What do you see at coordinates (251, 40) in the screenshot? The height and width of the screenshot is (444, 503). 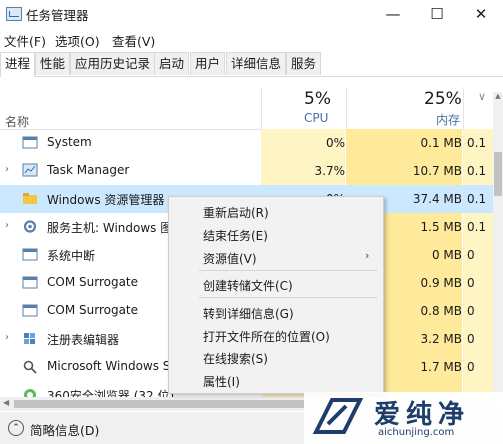 I see `menu-bar: 文件(F) 选项(O) 查看(V)` at bounding box center [251, 40].